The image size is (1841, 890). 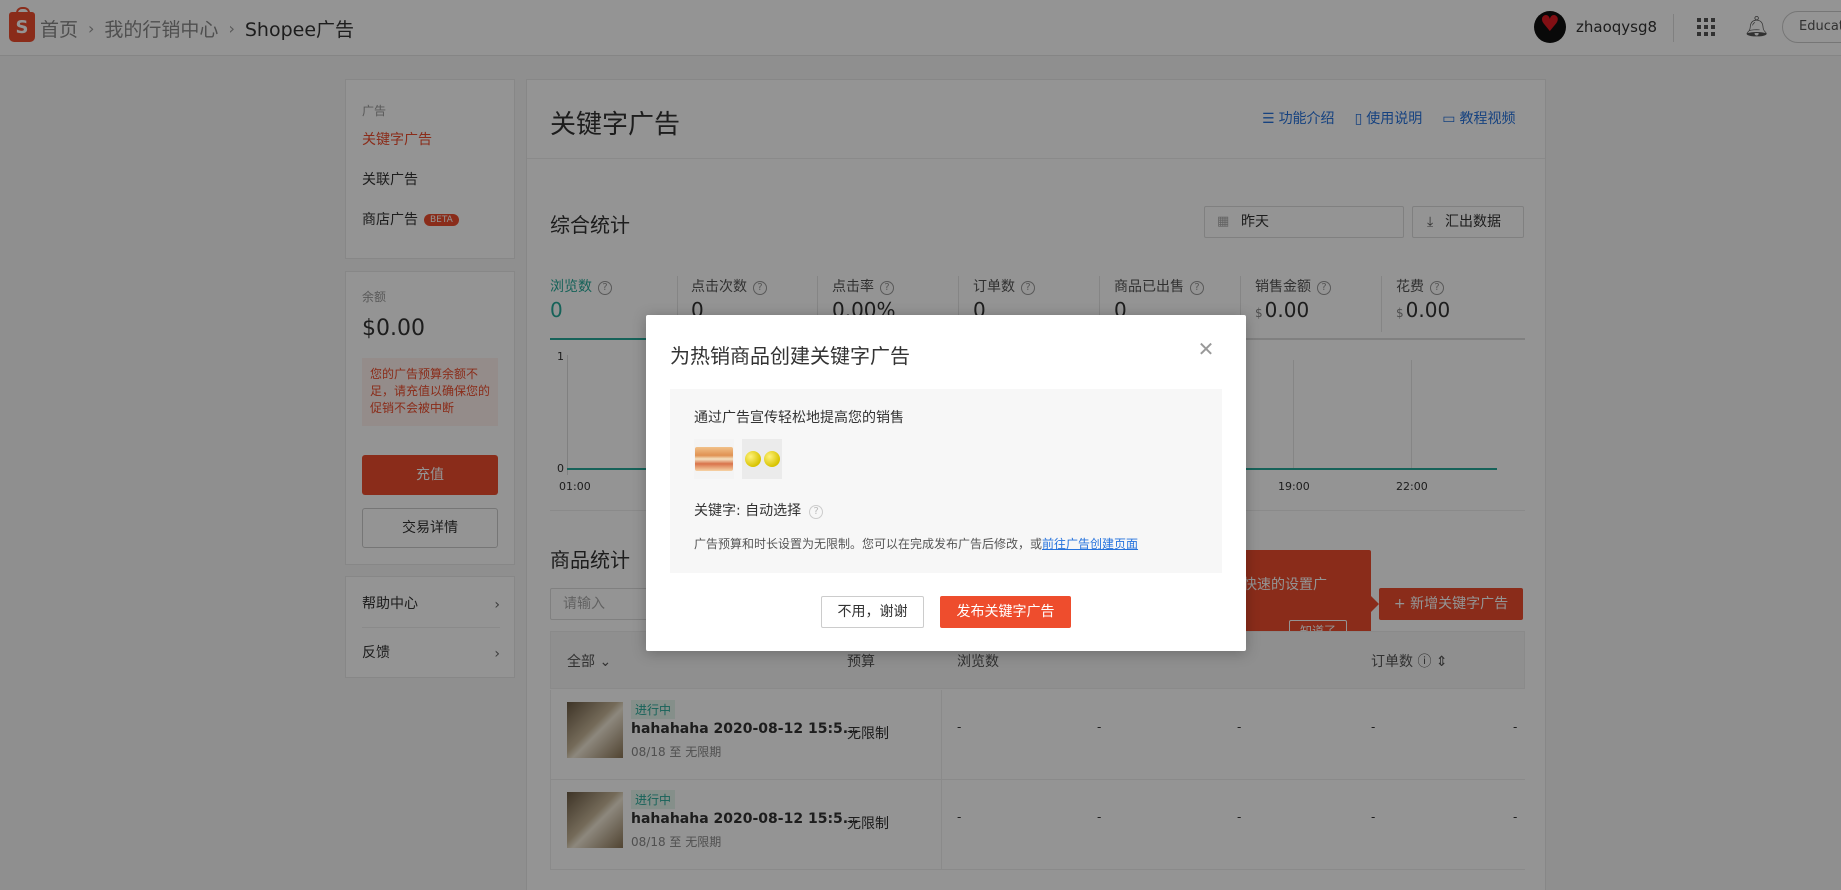 What do you see at coordinates (799, 418) in the screenshot?
I see `modal-description: 通过广告宣传轻松地提高您的销售` at bounding box center [799, 418].